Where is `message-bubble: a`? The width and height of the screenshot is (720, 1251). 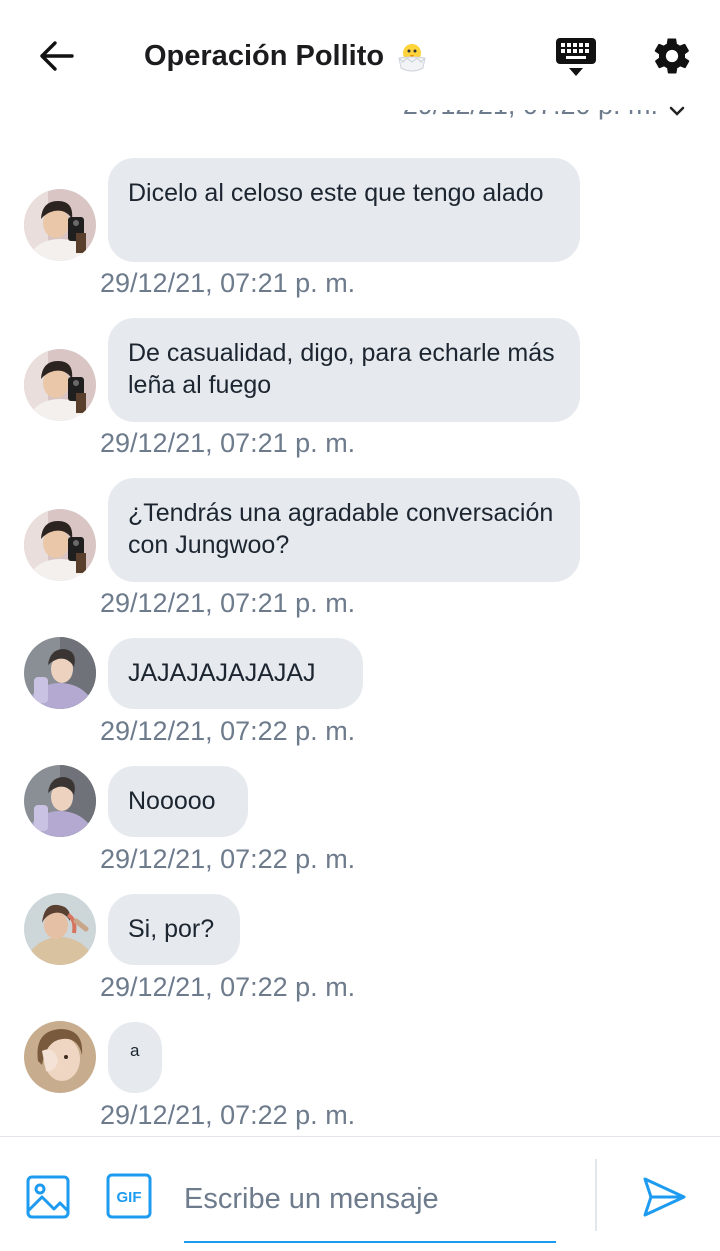
message-bubble: a is located at coordinates (135, 1057).